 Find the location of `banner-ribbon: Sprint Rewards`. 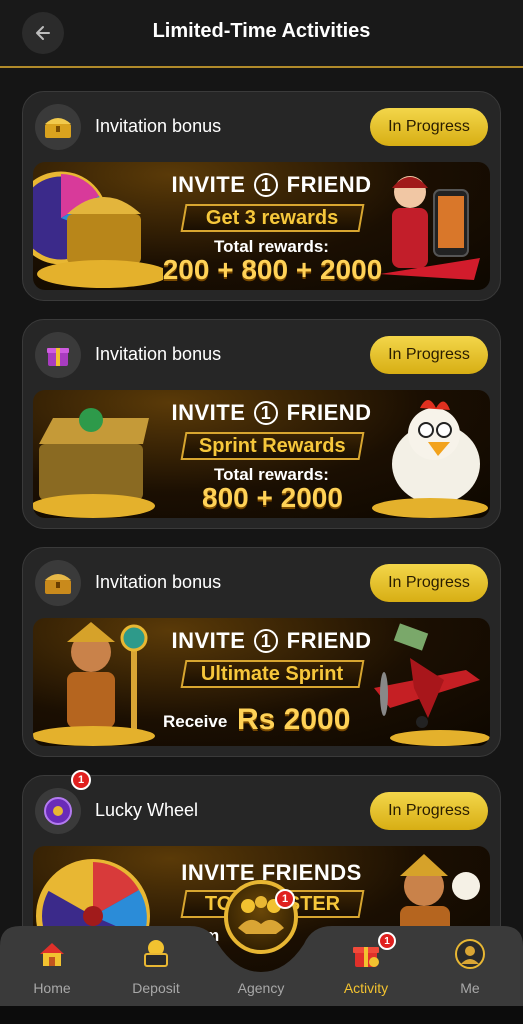

banner-ribbon: Sprint Rewards is located at coordinates (272, 446).